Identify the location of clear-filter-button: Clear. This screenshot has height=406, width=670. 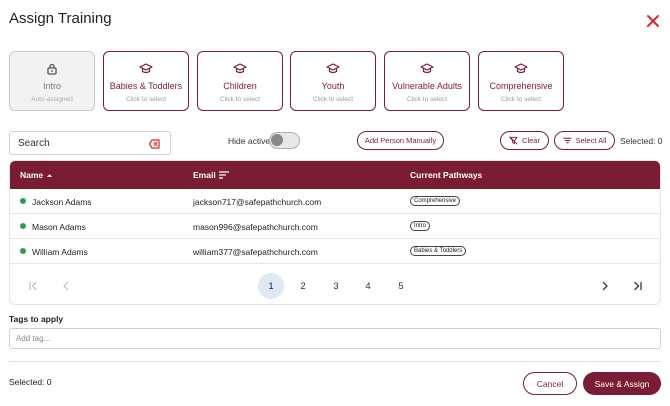
(524, 140).